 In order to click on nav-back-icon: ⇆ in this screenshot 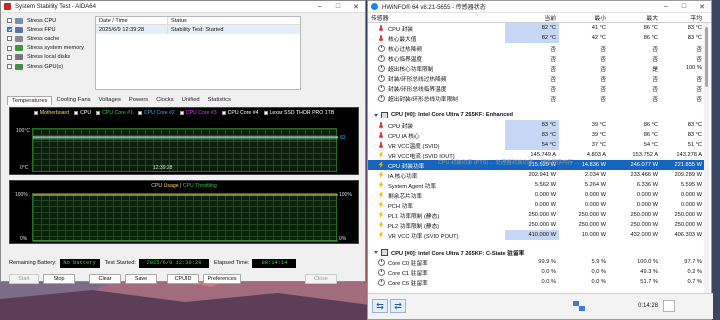, I will do `click(380, 306)`.